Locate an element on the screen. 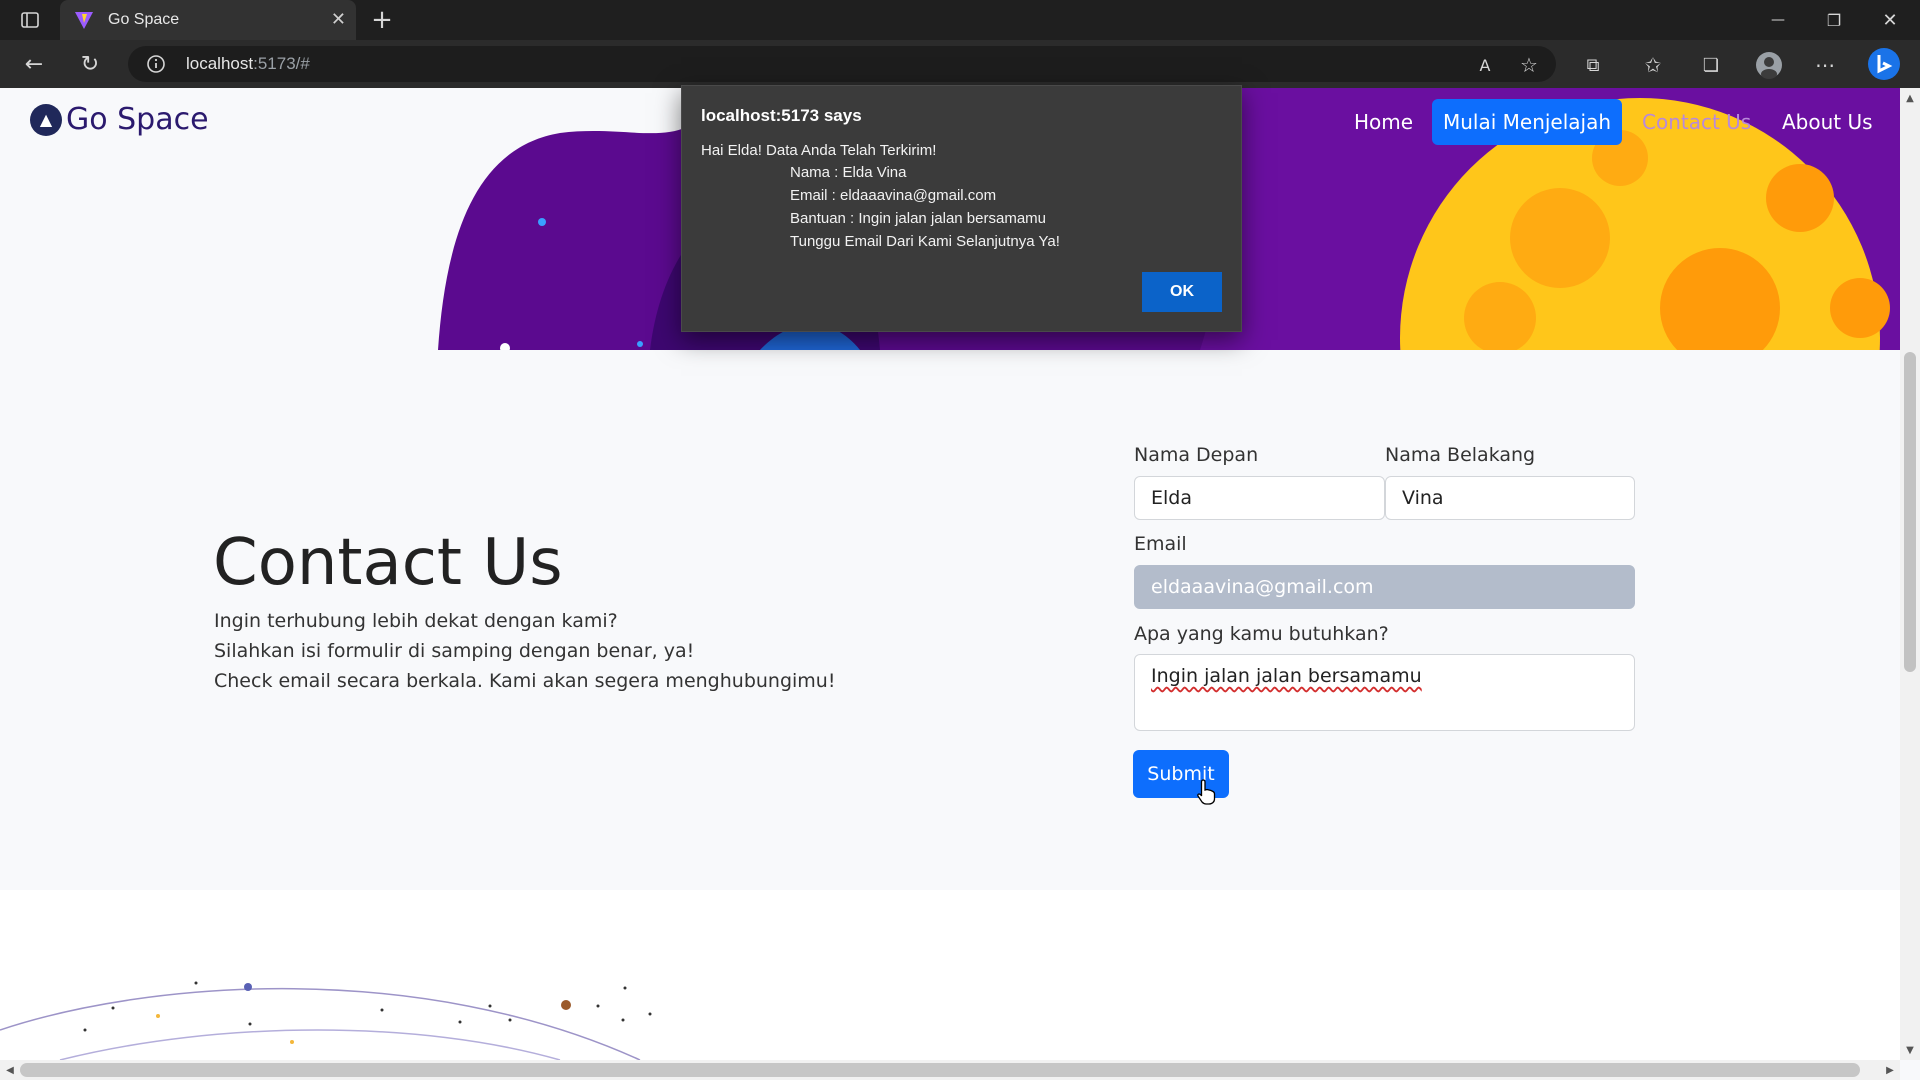  profile-avatar-icon is located at coordinates (1769, 65).